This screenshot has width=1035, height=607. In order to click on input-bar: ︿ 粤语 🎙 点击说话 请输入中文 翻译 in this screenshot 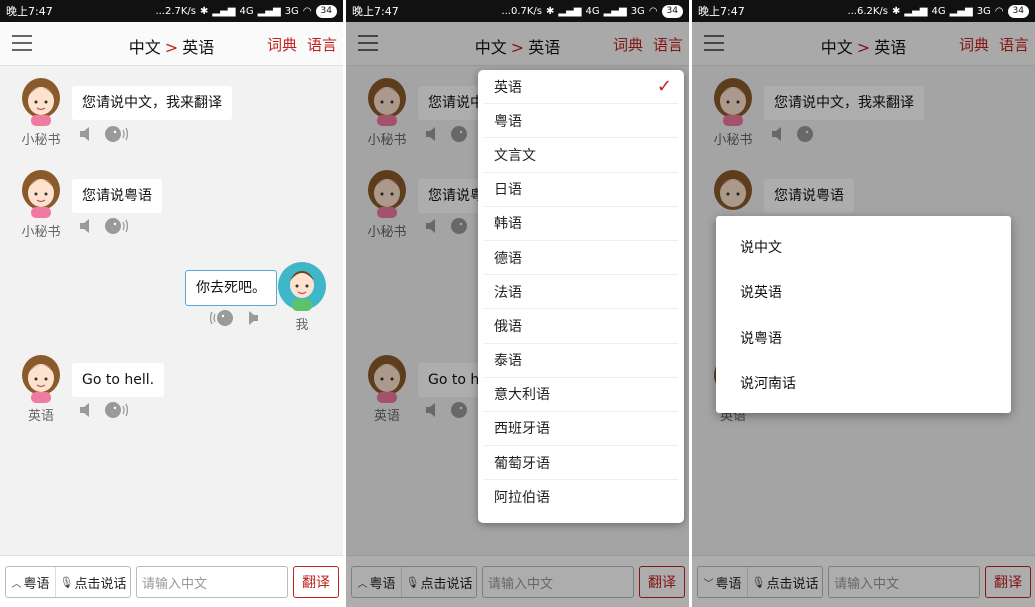, I will do `click(171, 581)`.